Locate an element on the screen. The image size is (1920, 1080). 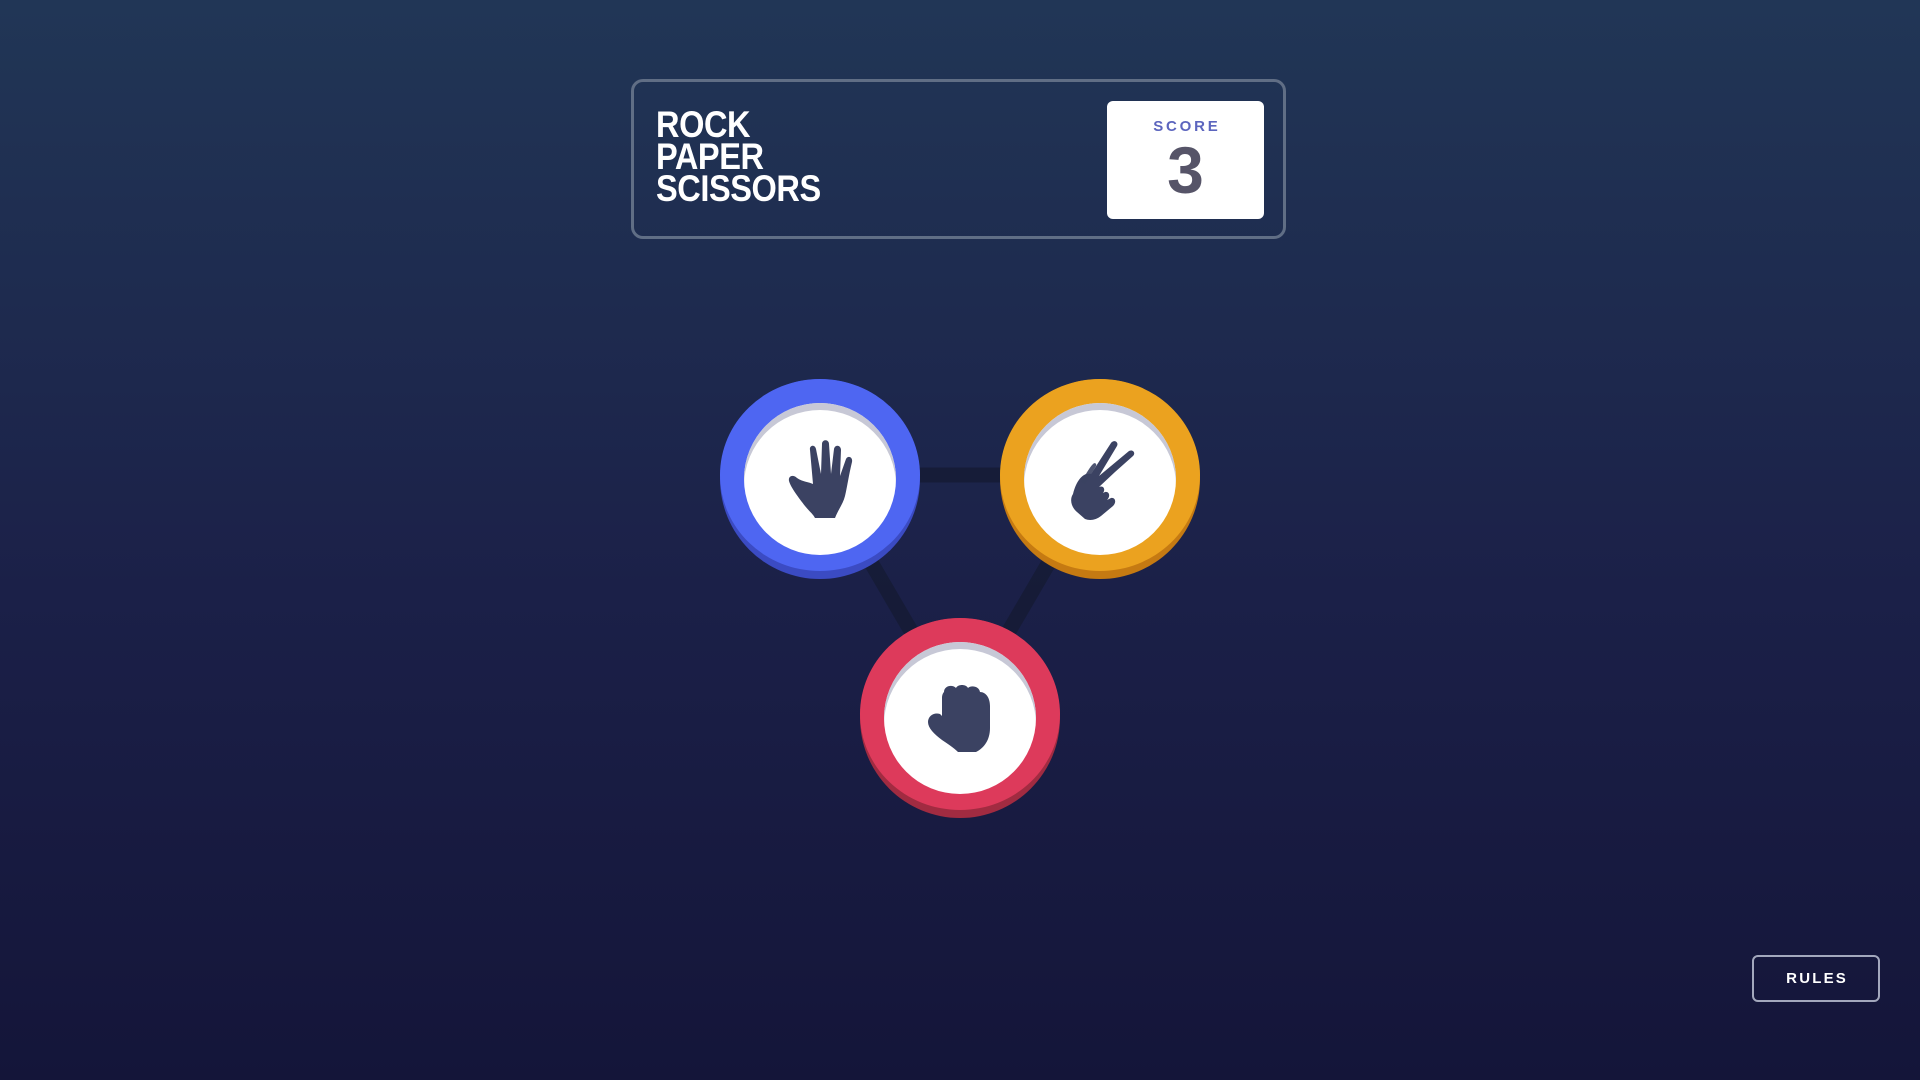
scissors-inner is located at coordinates (1100, 479).